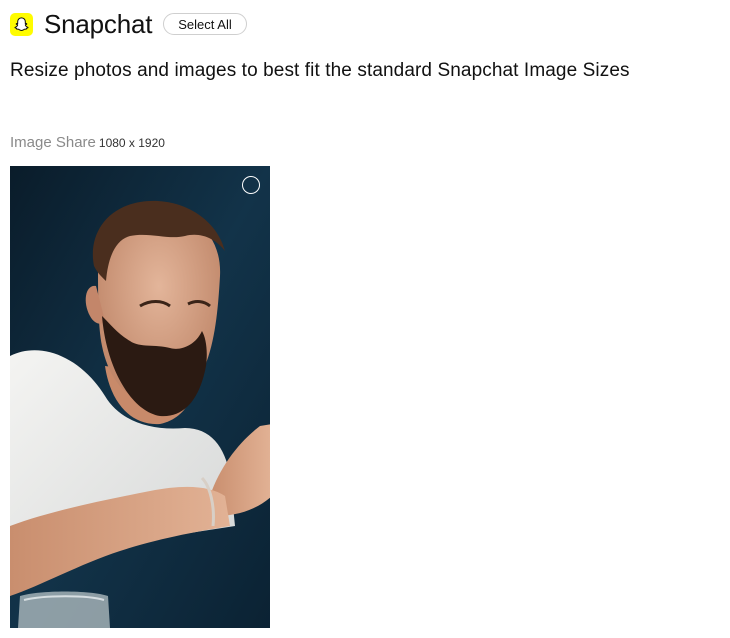  Describe the element at coordinates (21, 24) in the screenshot. I see `snapchat-ghost-icon` at that location.